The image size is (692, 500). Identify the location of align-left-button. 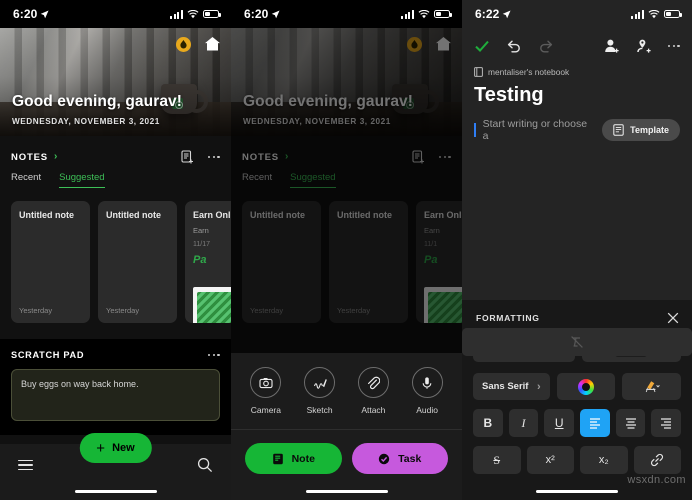
(595, 423).